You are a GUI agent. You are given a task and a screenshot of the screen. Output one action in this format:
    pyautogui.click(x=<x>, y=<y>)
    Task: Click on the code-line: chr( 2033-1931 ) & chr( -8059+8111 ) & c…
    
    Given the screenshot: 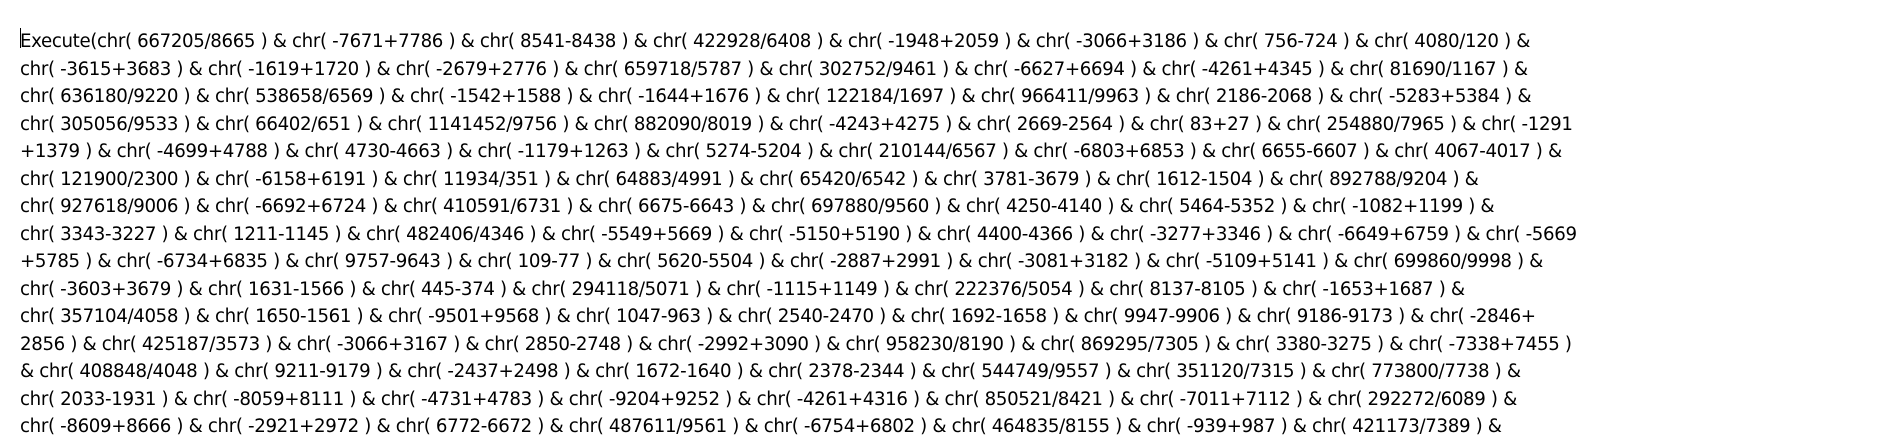 What is the action you would take?
    pyautogui.click(x=768, y=399)
    